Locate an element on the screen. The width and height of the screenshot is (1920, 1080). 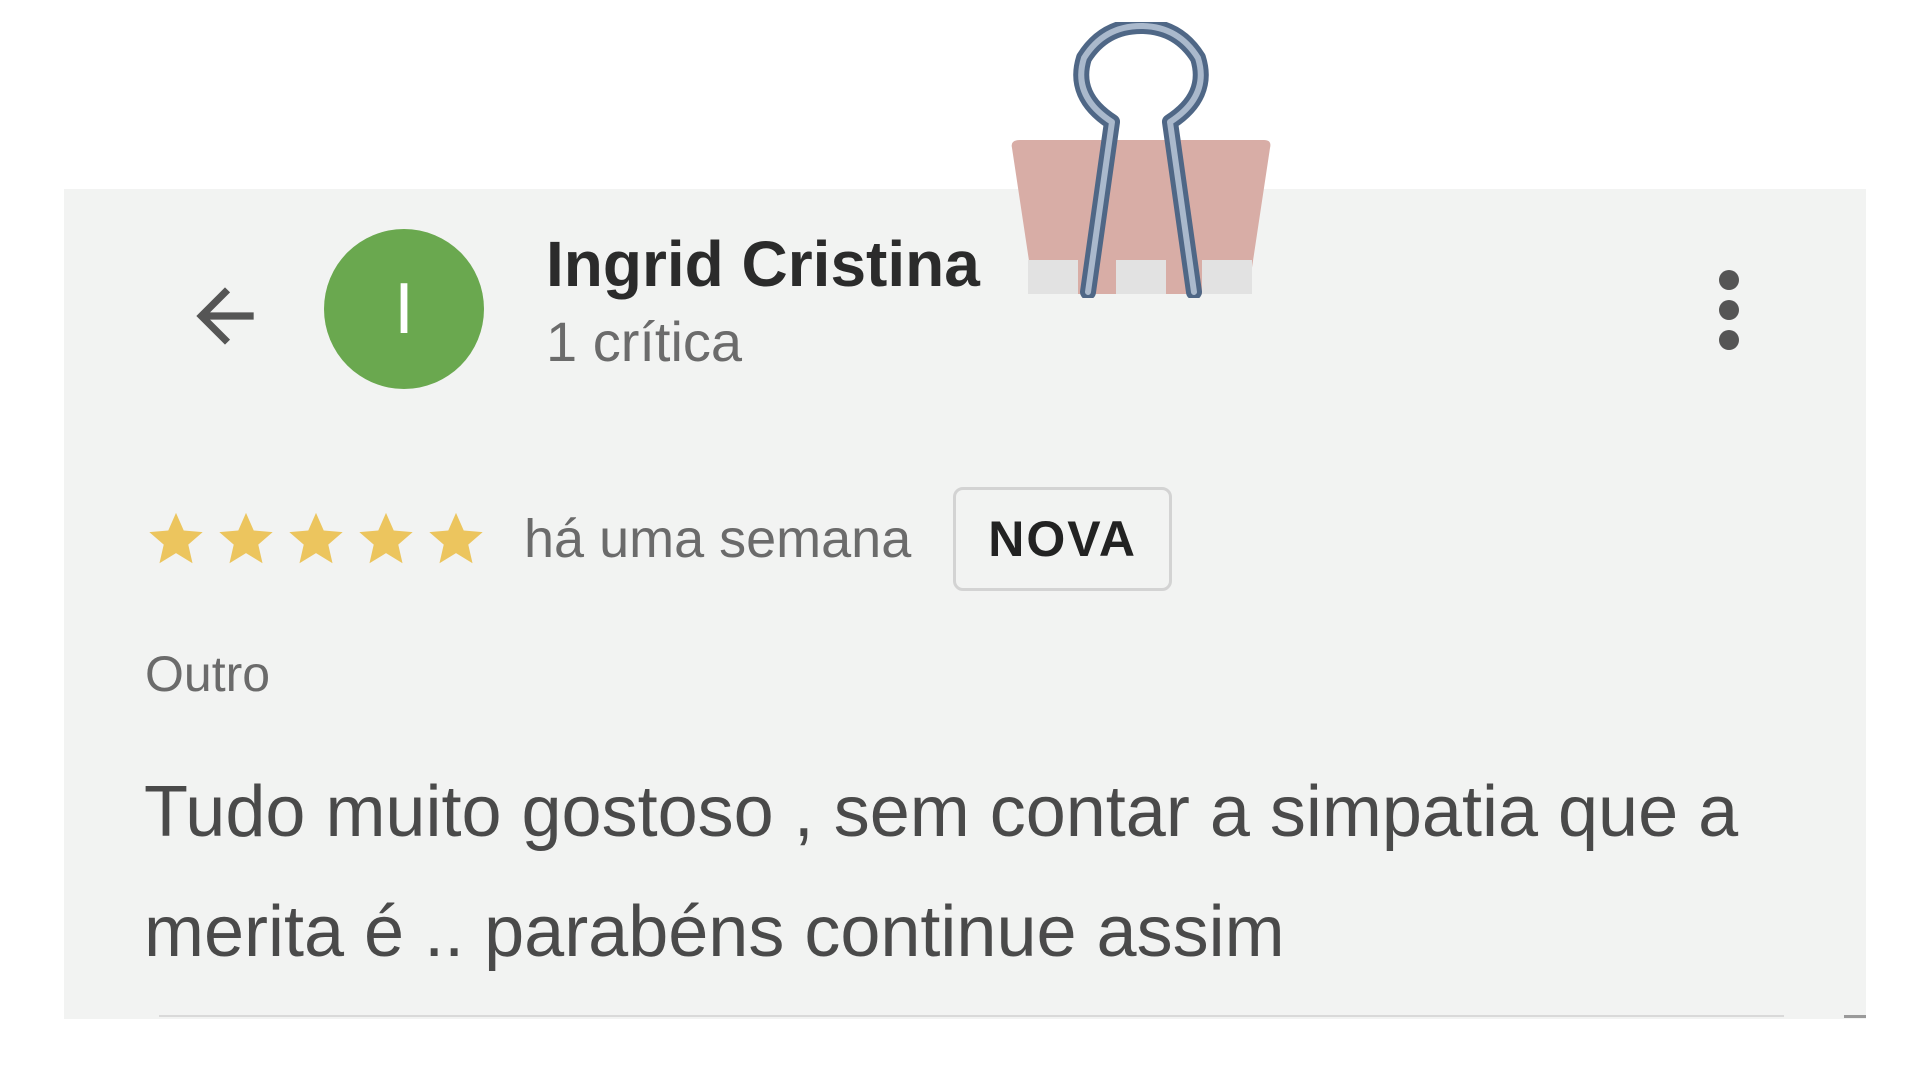
review-date: há uma semana is located at coordinates (718, 539).